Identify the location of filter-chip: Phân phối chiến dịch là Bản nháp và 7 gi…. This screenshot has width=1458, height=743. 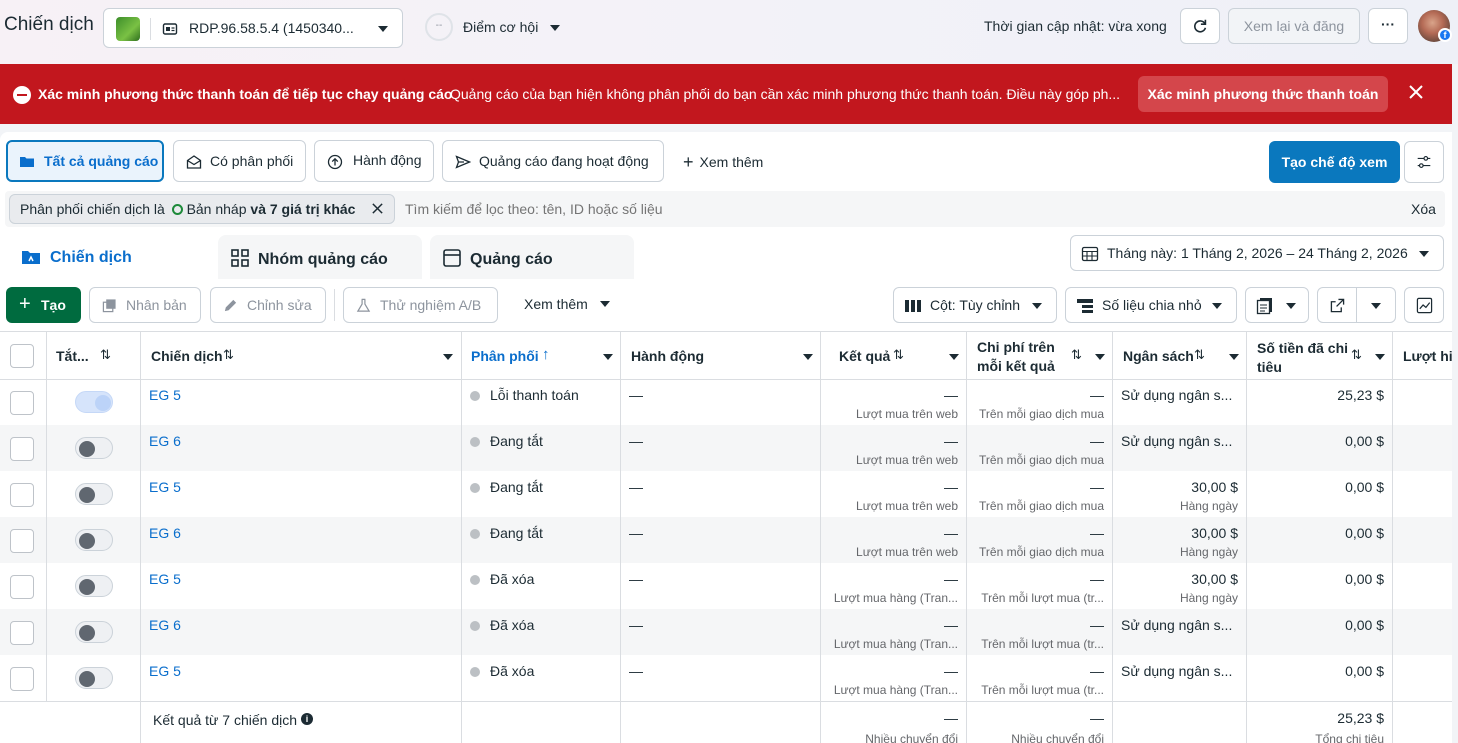
(202, 209).